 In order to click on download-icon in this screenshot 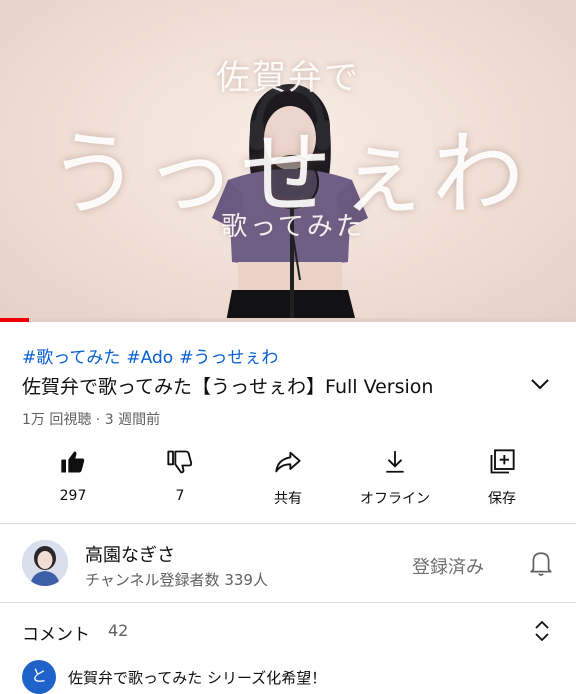, I will do `click(395, 462)`.